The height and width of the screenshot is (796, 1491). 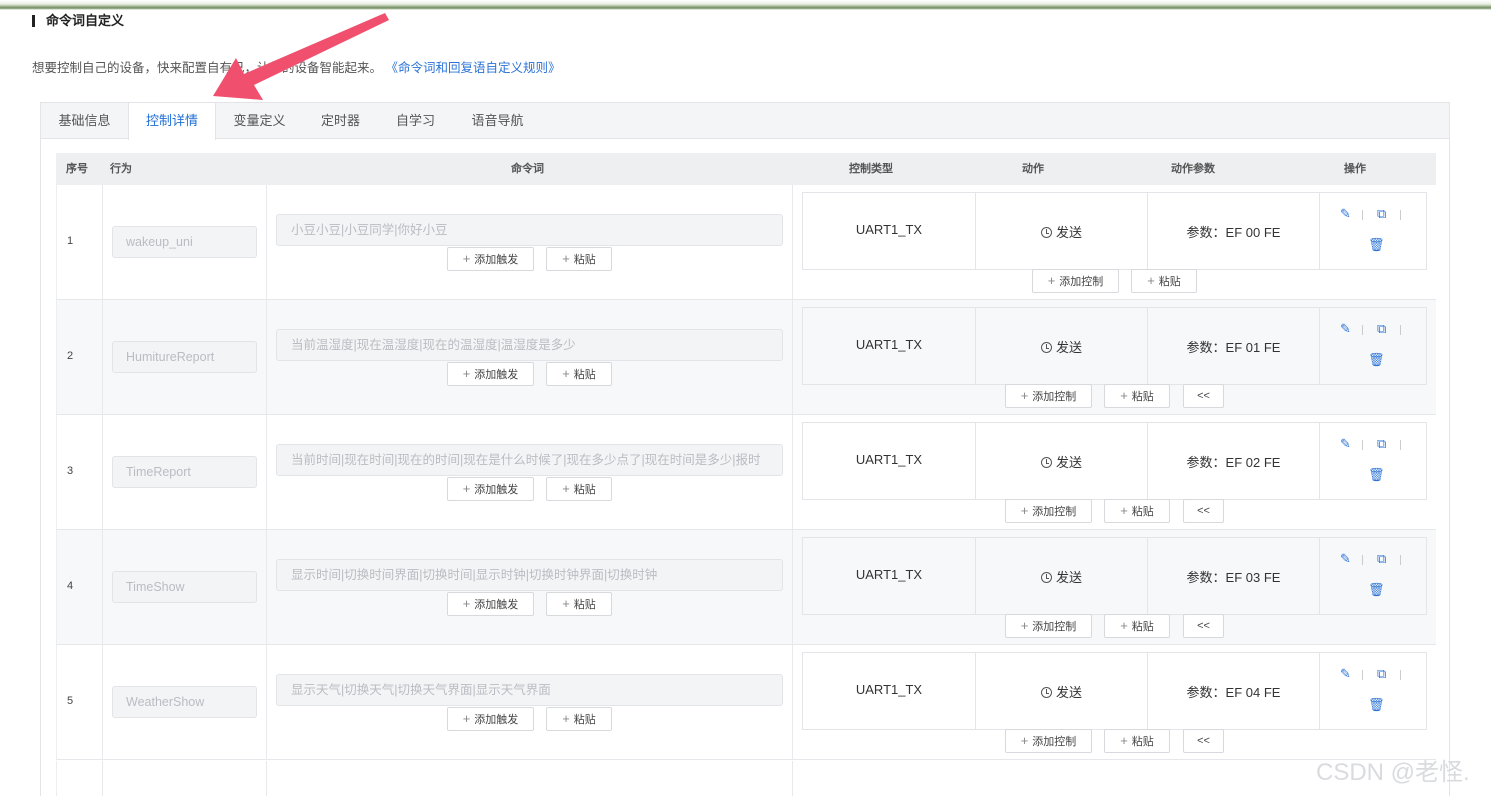 I want to click on red-arrow-shape, so click(x=301, y=56).